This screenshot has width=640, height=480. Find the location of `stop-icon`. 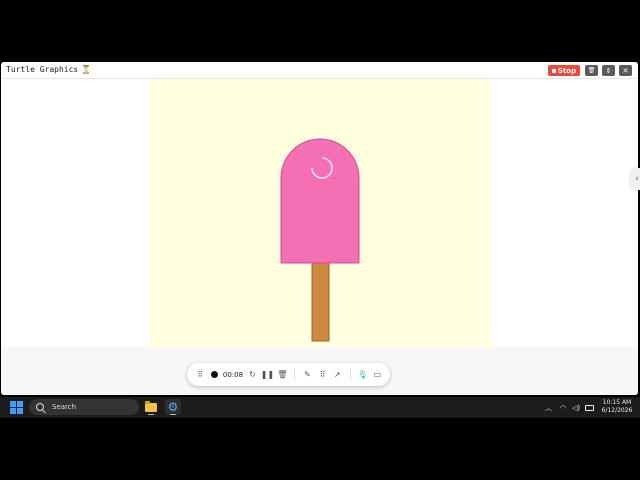

stop-icon is located at coordinates (553, 70).